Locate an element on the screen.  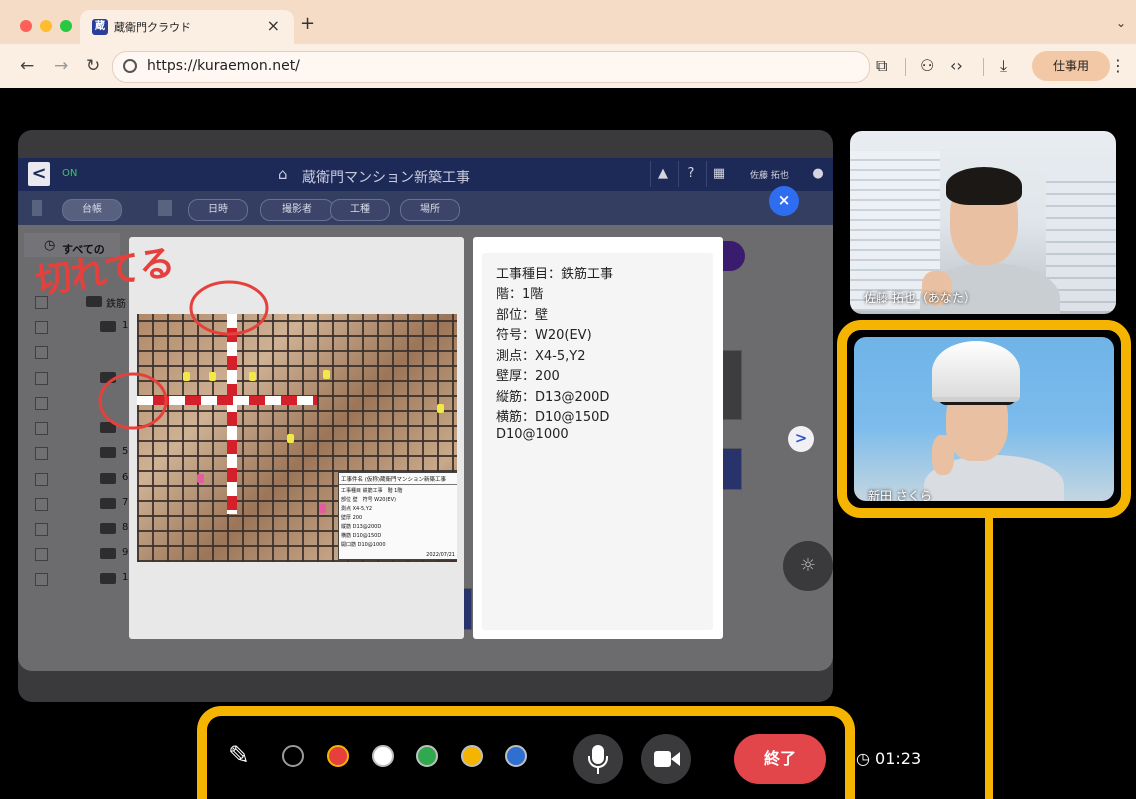
color-yellow is located at coordinates (472, 756).